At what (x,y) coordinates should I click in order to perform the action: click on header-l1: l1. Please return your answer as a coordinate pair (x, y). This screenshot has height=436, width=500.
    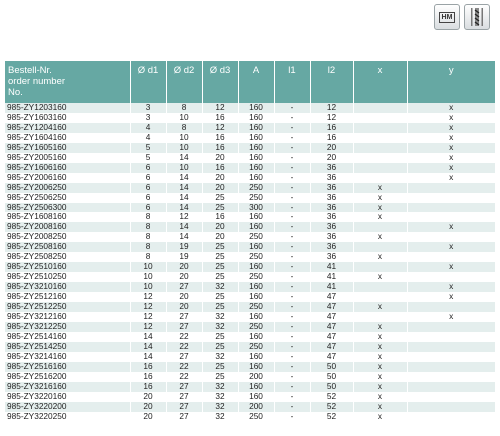
    Looking at the image, I should click on (292, 82).